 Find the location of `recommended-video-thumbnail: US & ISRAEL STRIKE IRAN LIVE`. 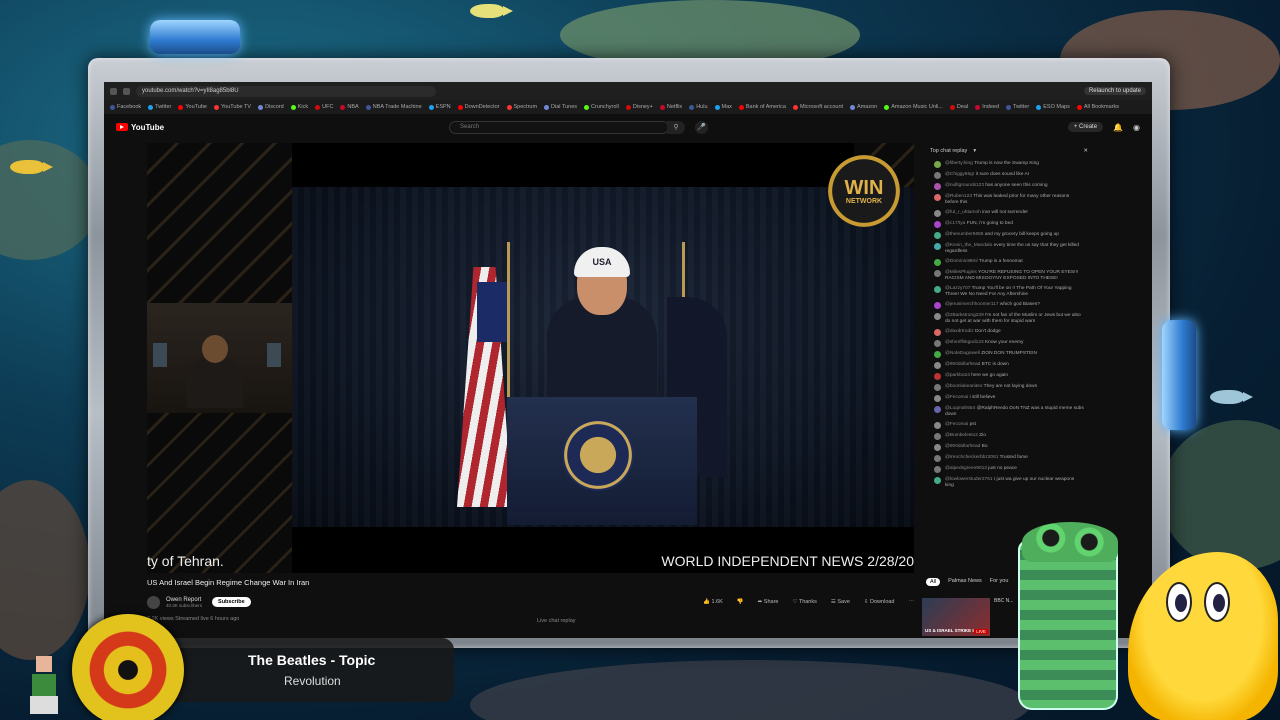

recommended-video-thumbnail: US & ISRAEL STRIKE IRAN LIVE is located at coordinates (956, 617).